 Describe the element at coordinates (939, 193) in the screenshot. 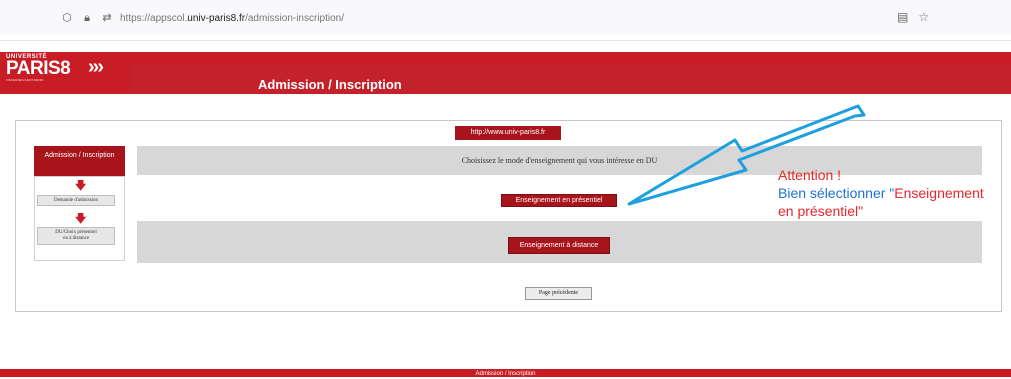

I see `attention-line2-red: Enseignement` at that location.